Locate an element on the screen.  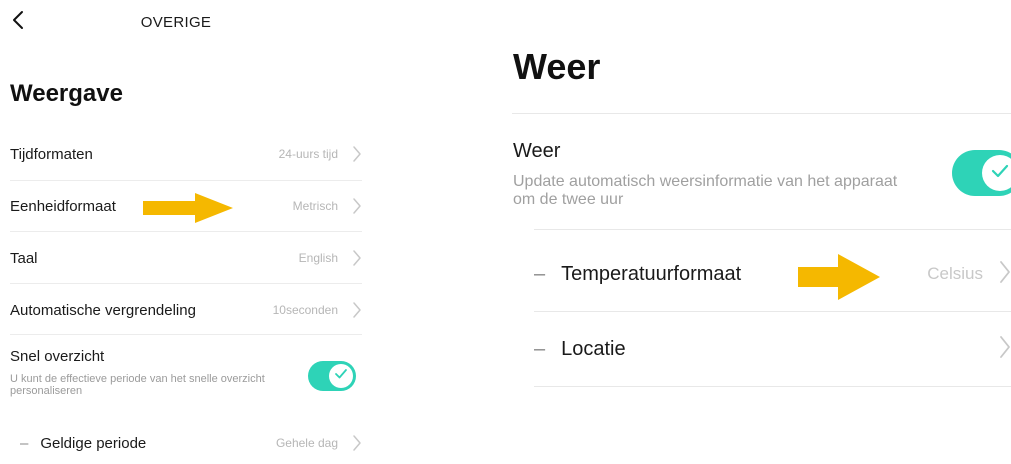
weather-toggle is located at coordinates (981, 173).